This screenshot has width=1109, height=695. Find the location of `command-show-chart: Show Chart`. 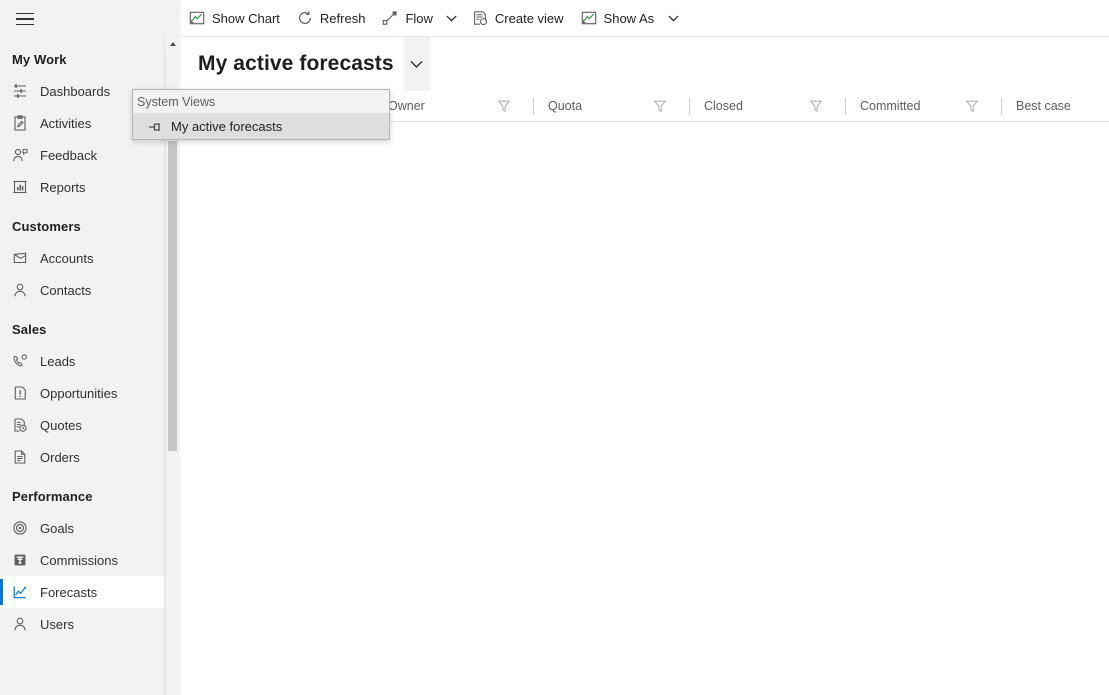

command-show-chart: Show Chart is located at coordinates (234, 18).